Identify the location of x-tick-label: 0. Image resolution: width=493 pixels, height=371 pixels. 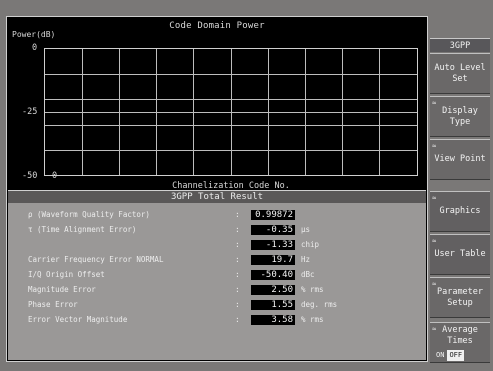
(55, 176).